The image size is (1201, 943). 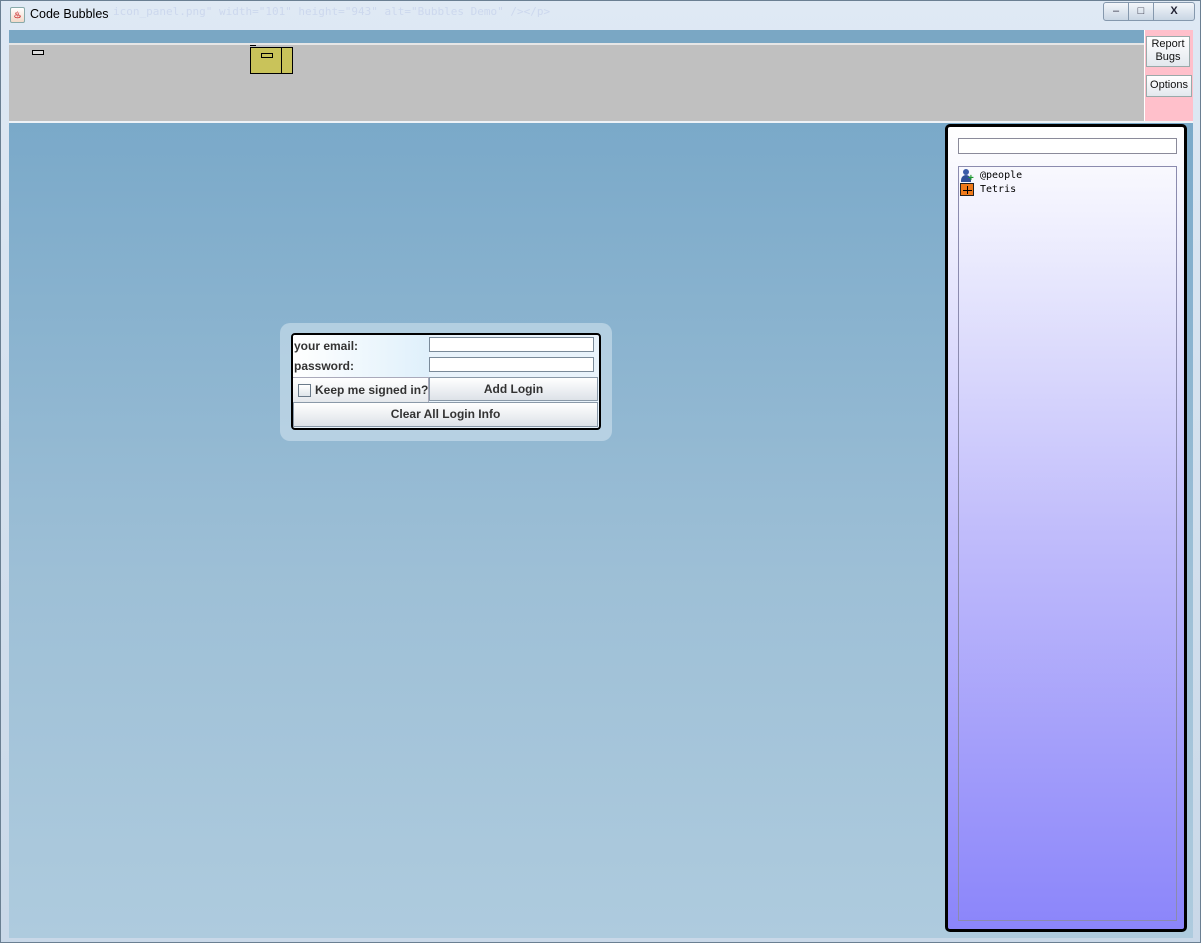 What do you see at coordinates (445, 414) in the screenshot?
I see `clear-login-info-button: Clear All Login Info` at bounding box center [445, 414].